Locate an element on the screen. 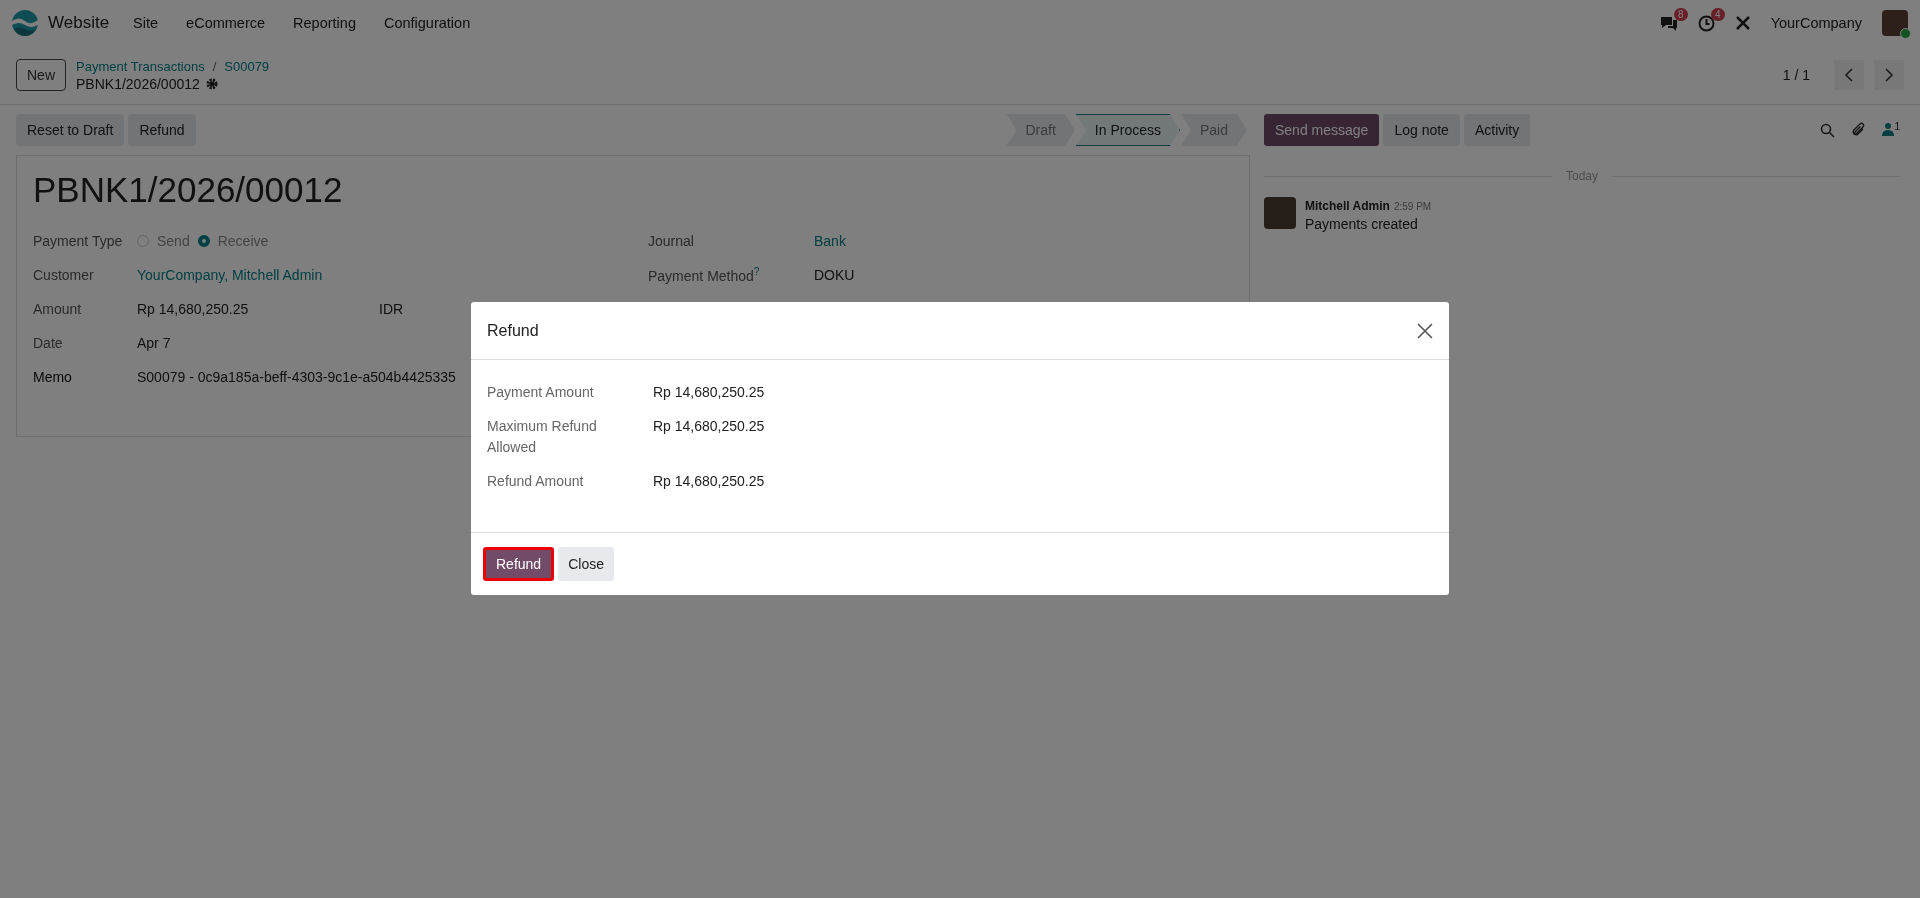 This screenshot has width=1920, height=898. dialog-button: Close is located at coordinates (586, 564).